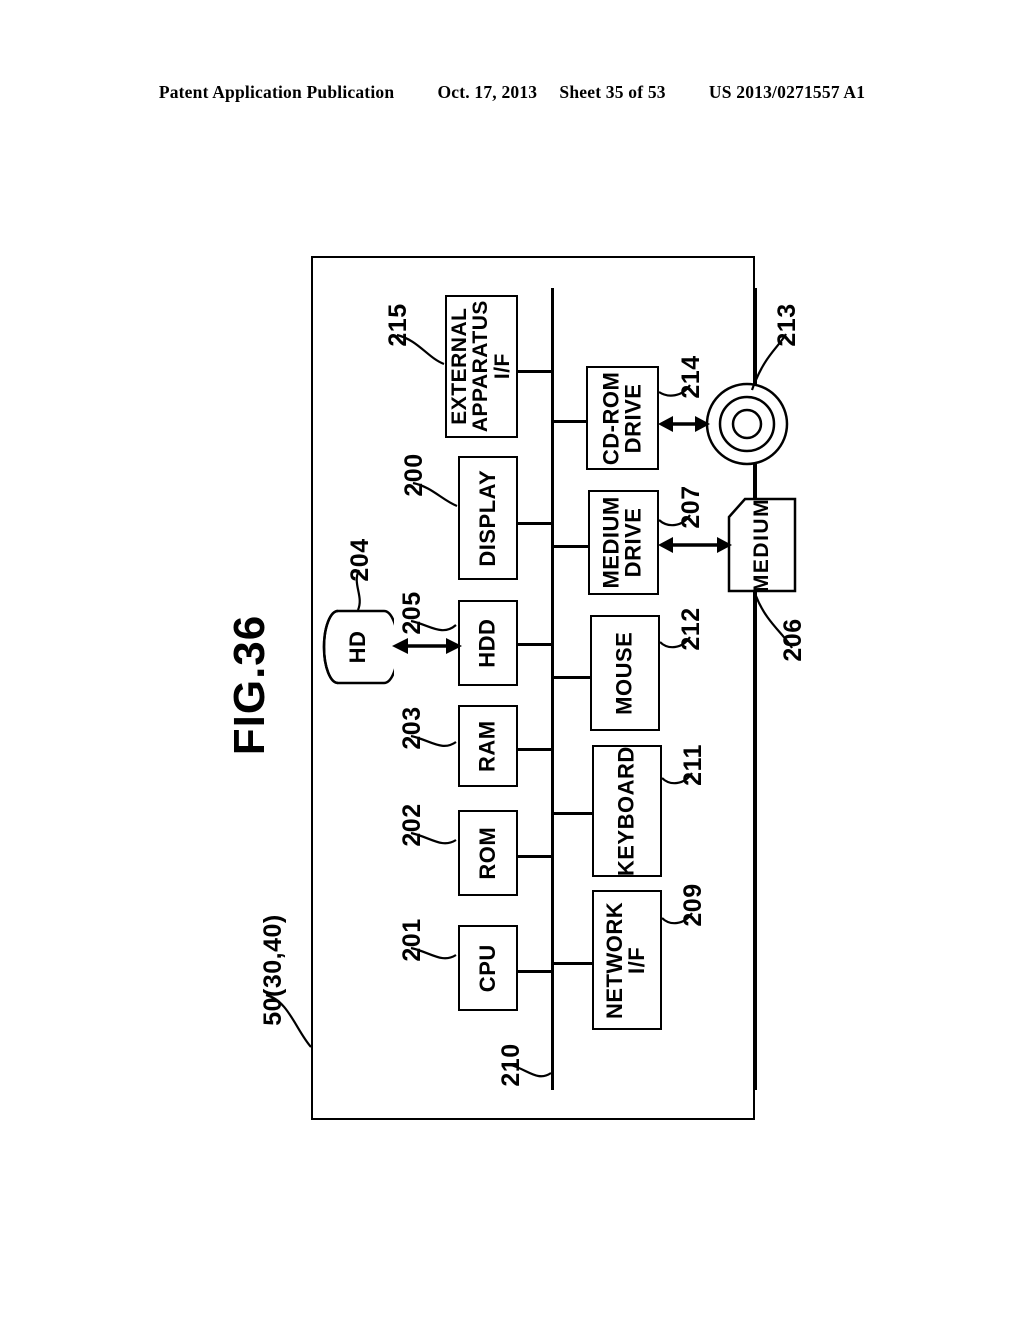 This screenshot has height=1320, width=1024. I want to click on block-label-keyboard: KEYBOARD, so click(626, 811).